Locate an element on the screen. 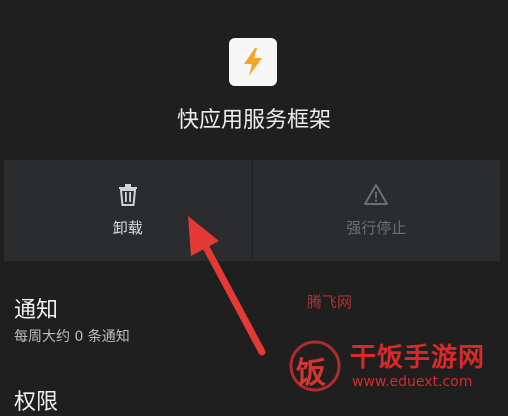 Image resolution: width=508 pixels, height=416 pixels. uninstall-label: 卸载 is located at coordinates (127, 228).